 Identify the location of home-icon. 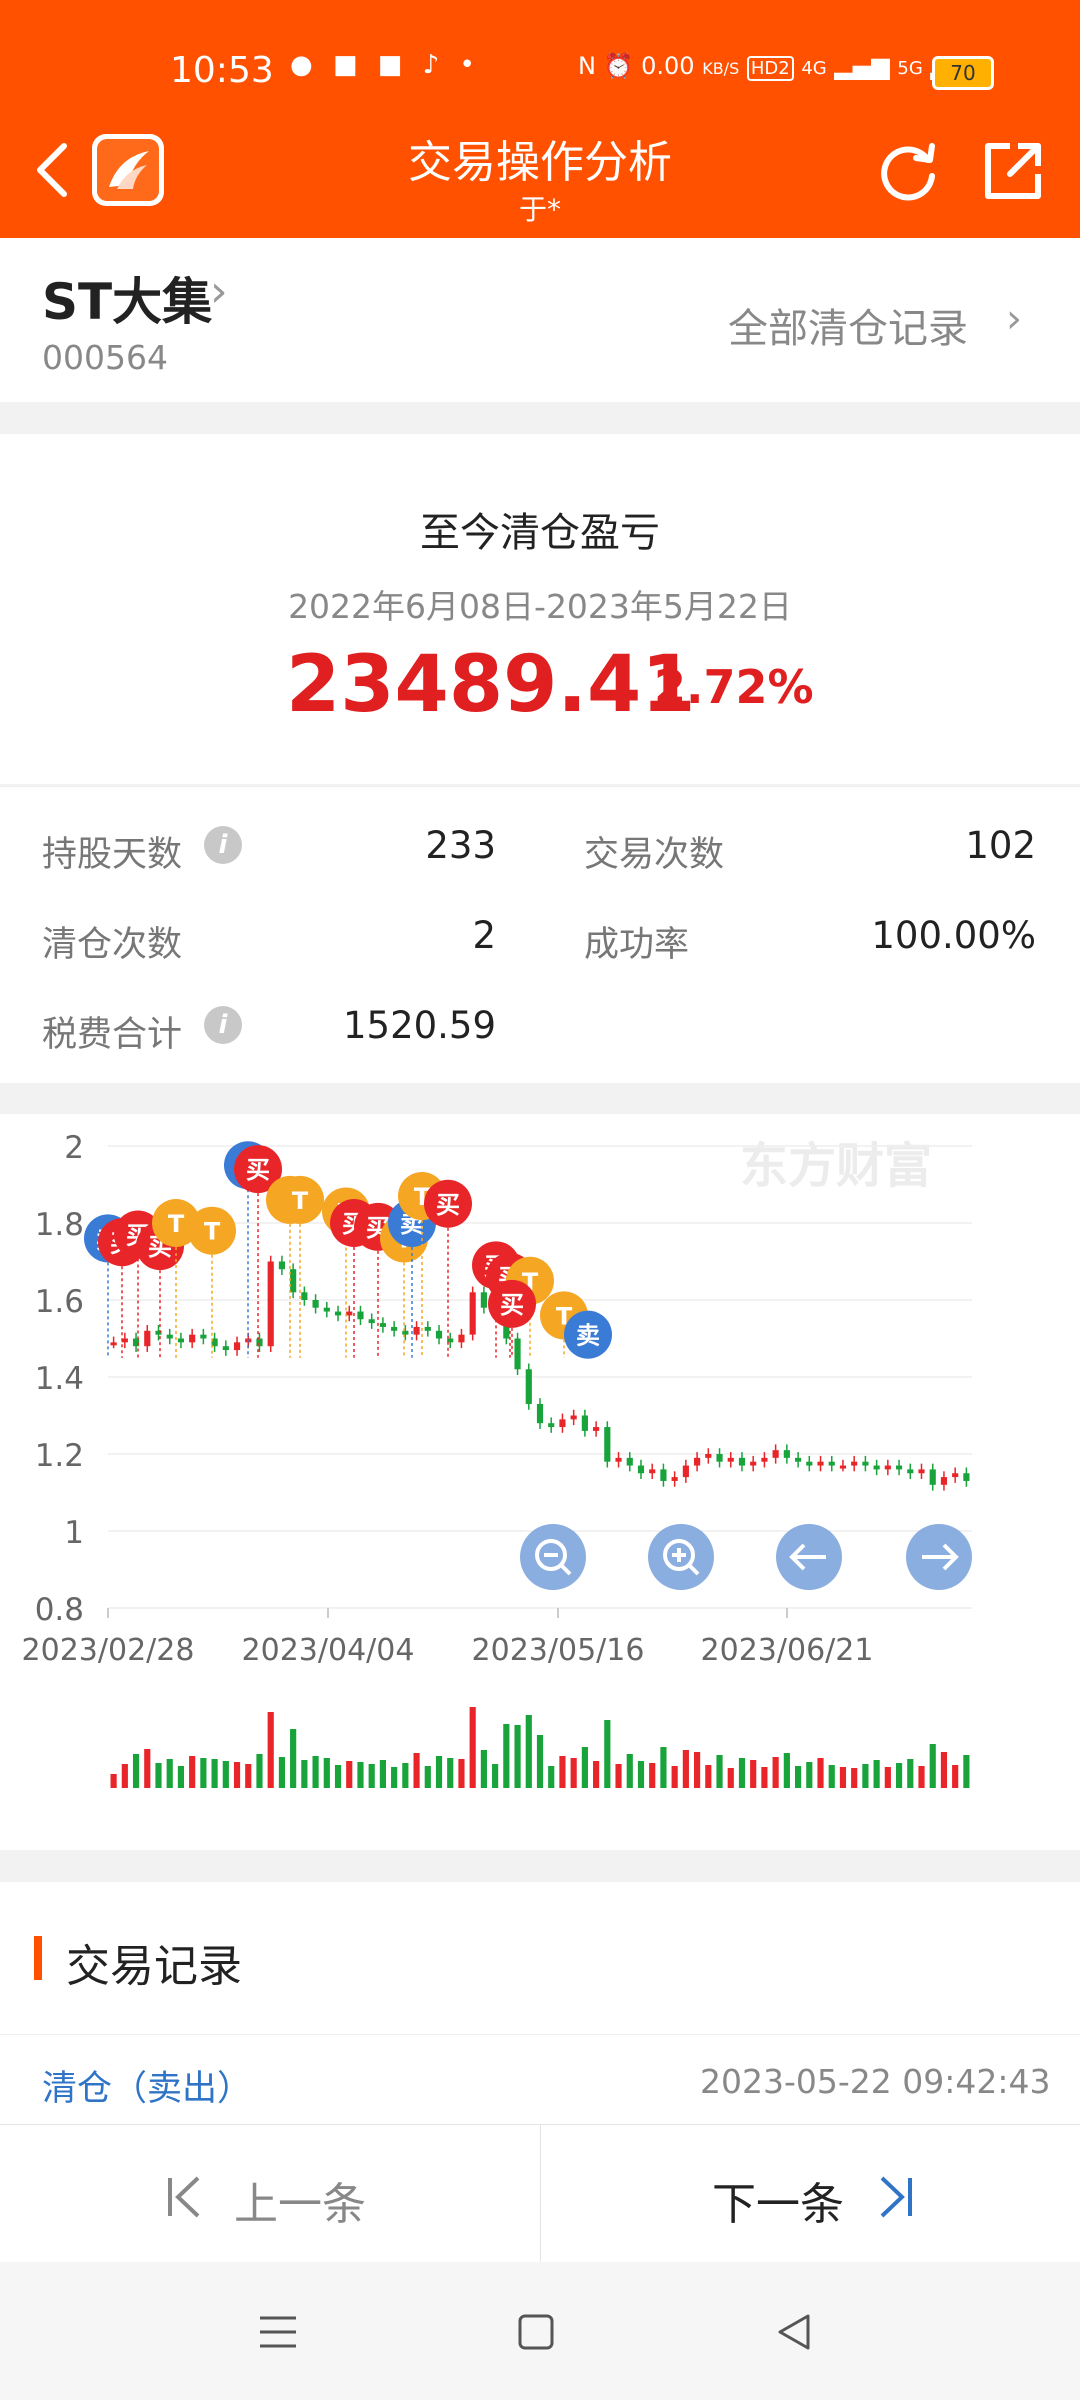
(536, 2332).